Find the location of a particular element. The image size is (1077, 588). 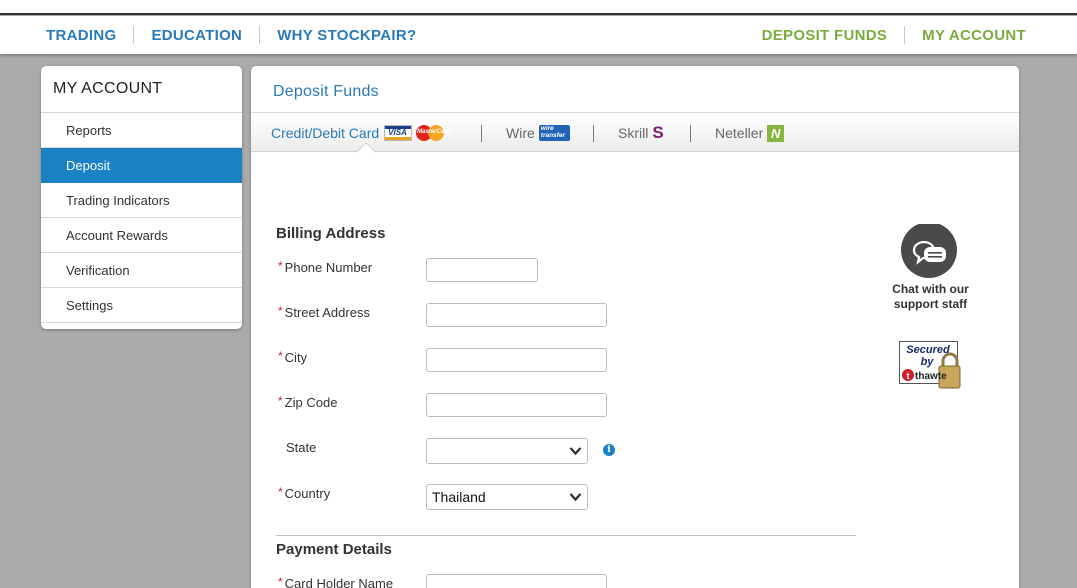

sidebar-item-verification: Verification is located at coordinates (141, 270).